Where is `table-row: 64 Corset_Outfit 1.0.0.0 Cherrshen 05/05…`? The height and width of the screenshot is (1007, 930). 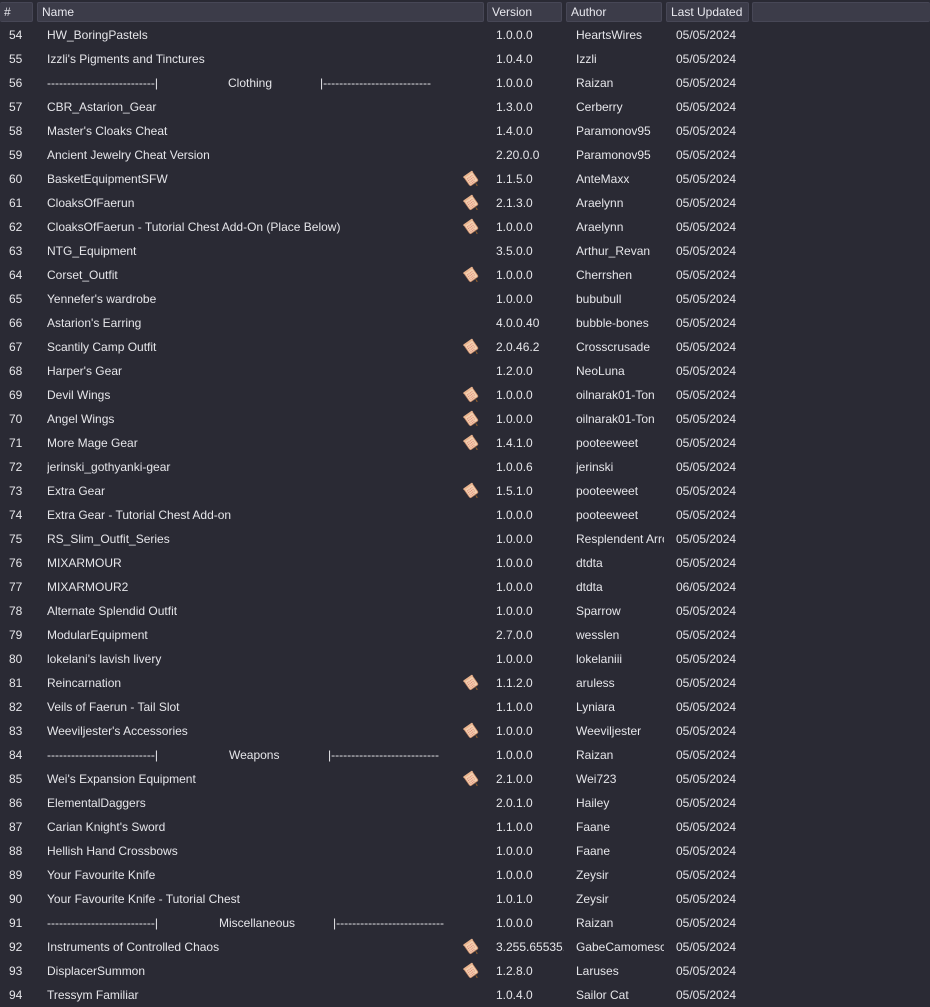
table-row: 64 Corset_Outfit 1.0.0.0 Cherrshen 05/05… is located at coordinates (465, 275).